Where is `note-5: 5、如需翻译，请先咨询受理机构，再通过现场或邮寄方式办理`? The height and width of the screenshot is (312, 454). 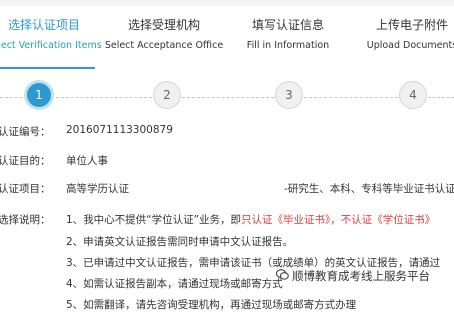 note-5: 5、如需翻译，请先咨询受理机构，再通过现场或邮寄方式办理 is located at coordinates (211, 305).